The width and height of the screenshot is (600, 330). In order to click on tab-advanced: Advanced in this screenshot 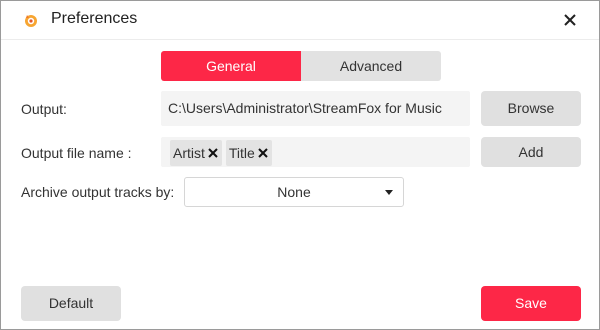, I will do `click(371, 66)`.